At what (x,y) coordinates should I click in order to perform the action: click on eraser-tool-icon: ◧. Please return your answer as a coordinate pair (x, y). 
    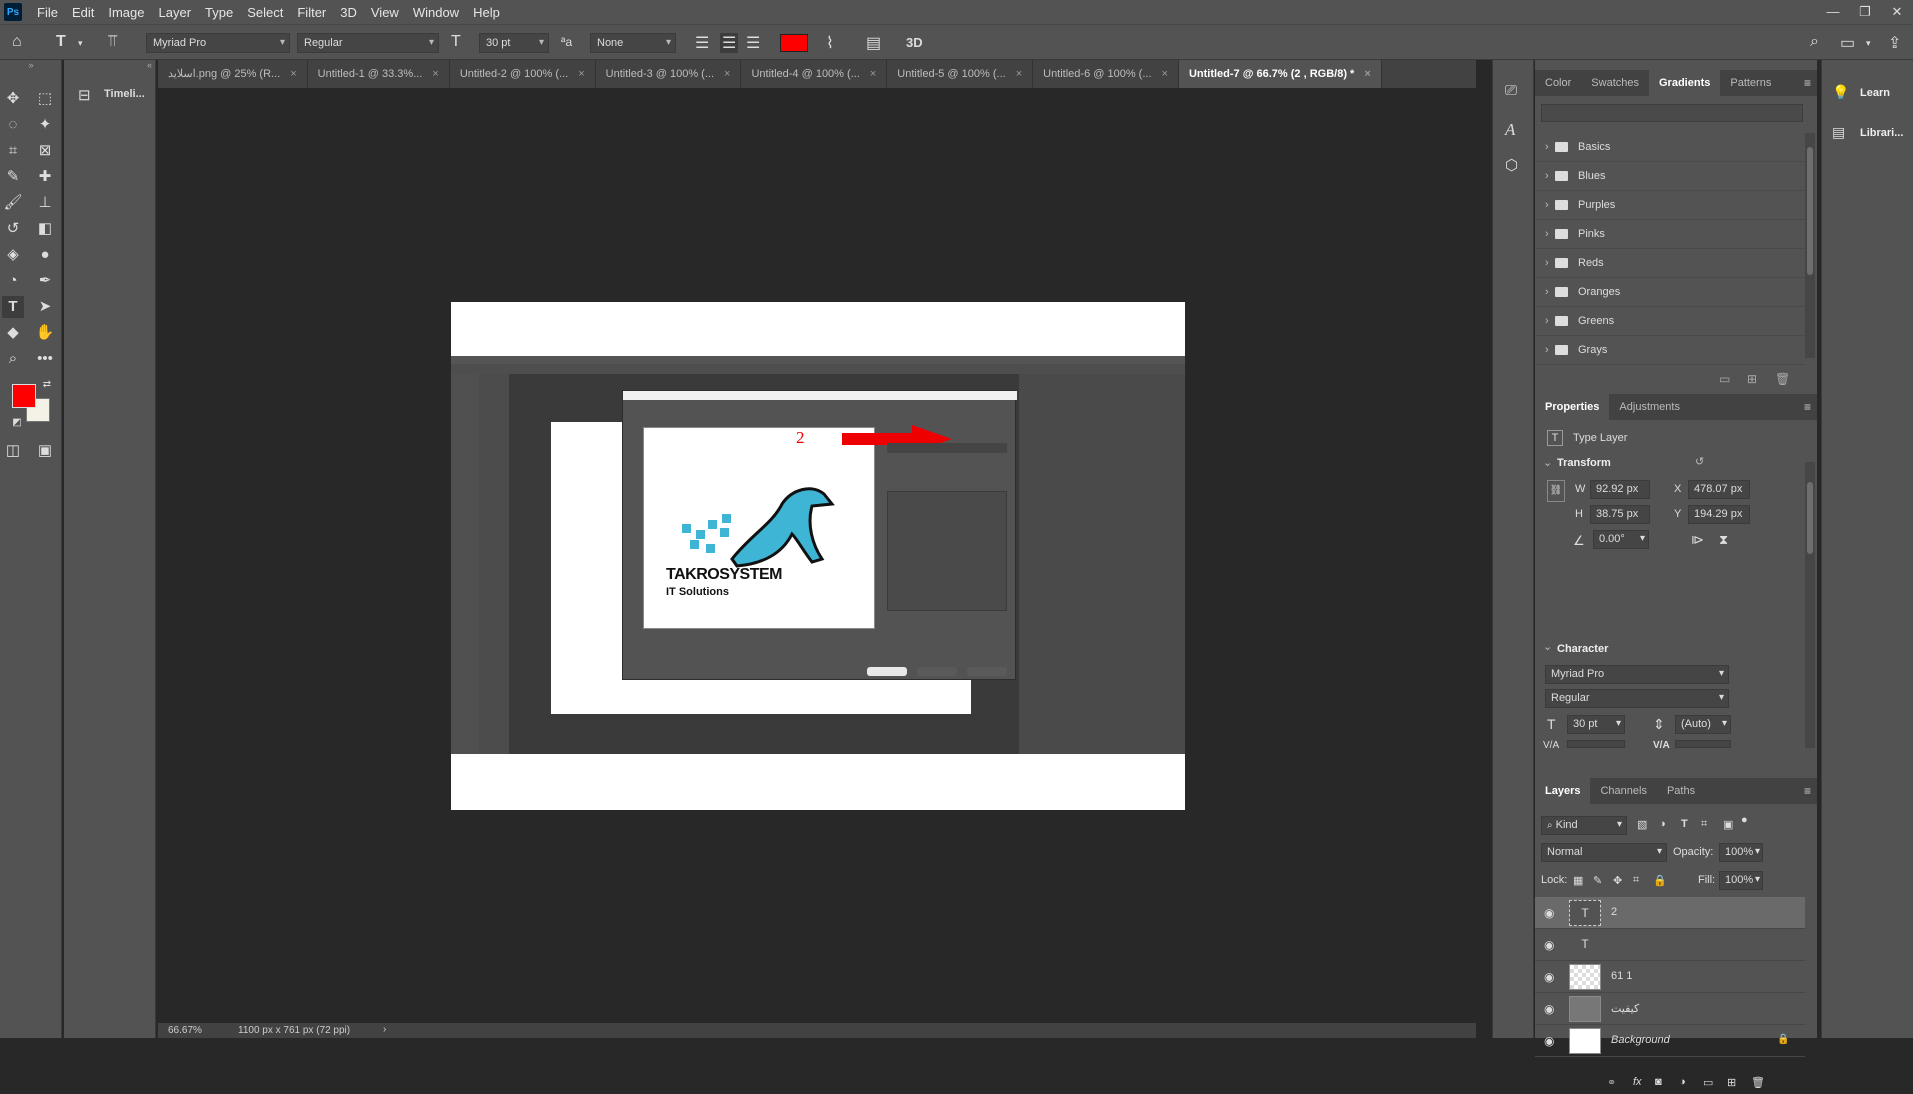
    Looking at the image, I should click on (45, 229).